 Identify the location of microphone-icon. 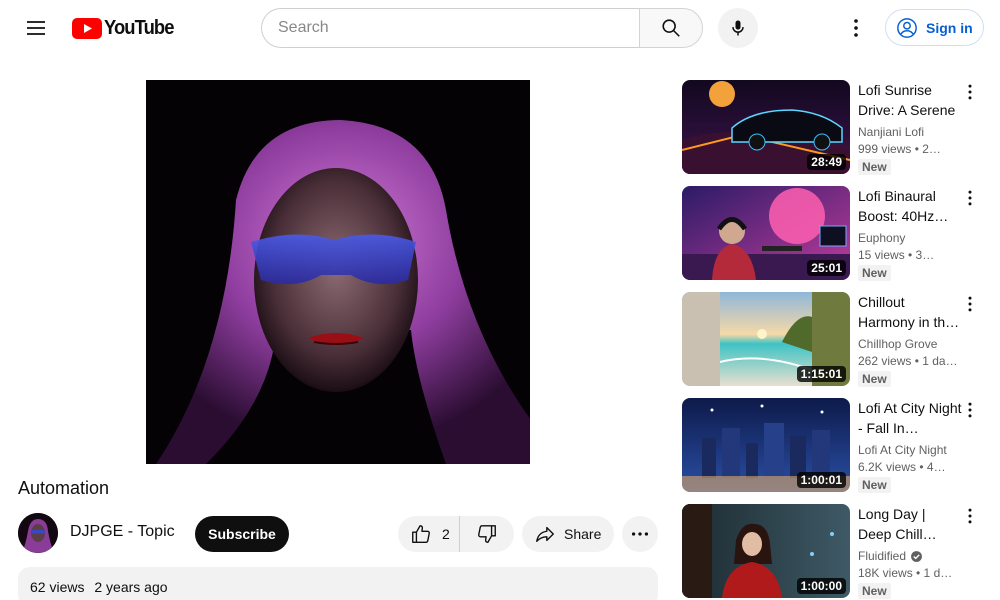
(738, 28).